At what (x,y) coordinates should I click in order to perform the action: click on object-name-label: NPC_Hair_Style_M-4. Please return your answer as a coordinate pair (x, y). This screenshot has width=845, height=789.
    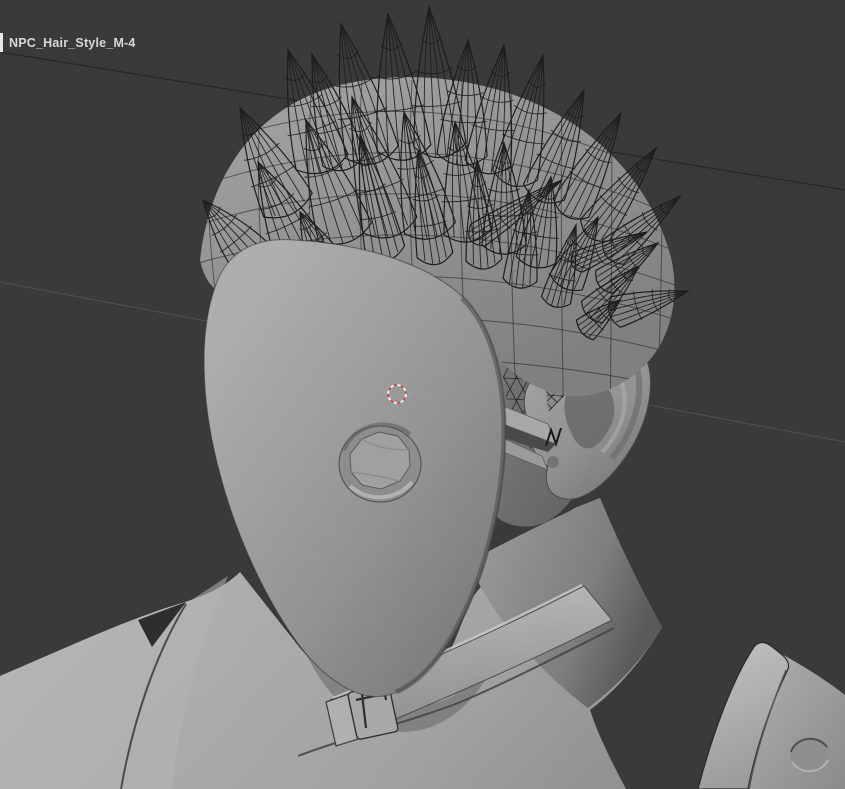
    Looking at the image, I should click on (72, 43).